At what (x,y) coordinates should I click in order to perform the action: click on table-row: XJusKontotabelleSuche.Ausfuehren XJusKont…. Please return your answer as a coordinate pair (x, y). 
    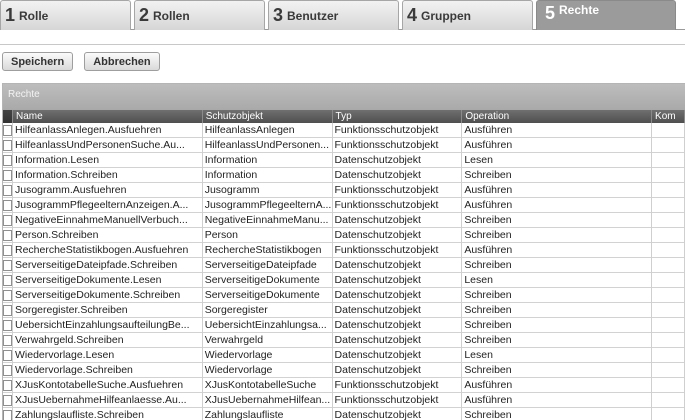
    Looking at the image, I should click on (344, 385).